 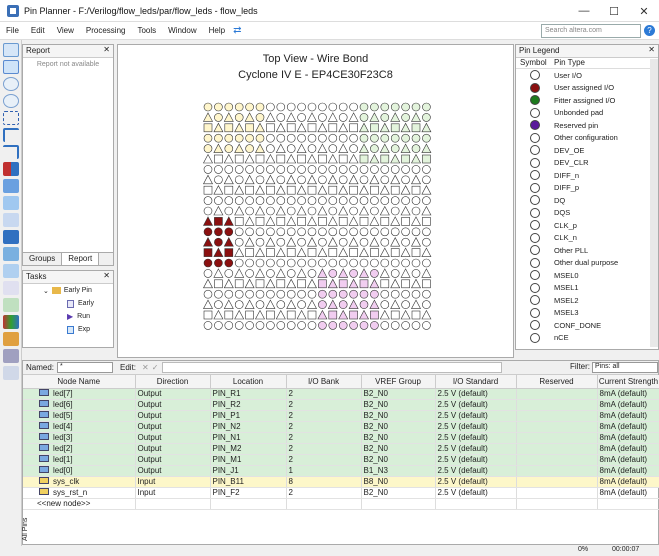 What do you see at coordinates (11, 322) in the screenshot?
I see `color-icon` at bounding box center [11, 322].